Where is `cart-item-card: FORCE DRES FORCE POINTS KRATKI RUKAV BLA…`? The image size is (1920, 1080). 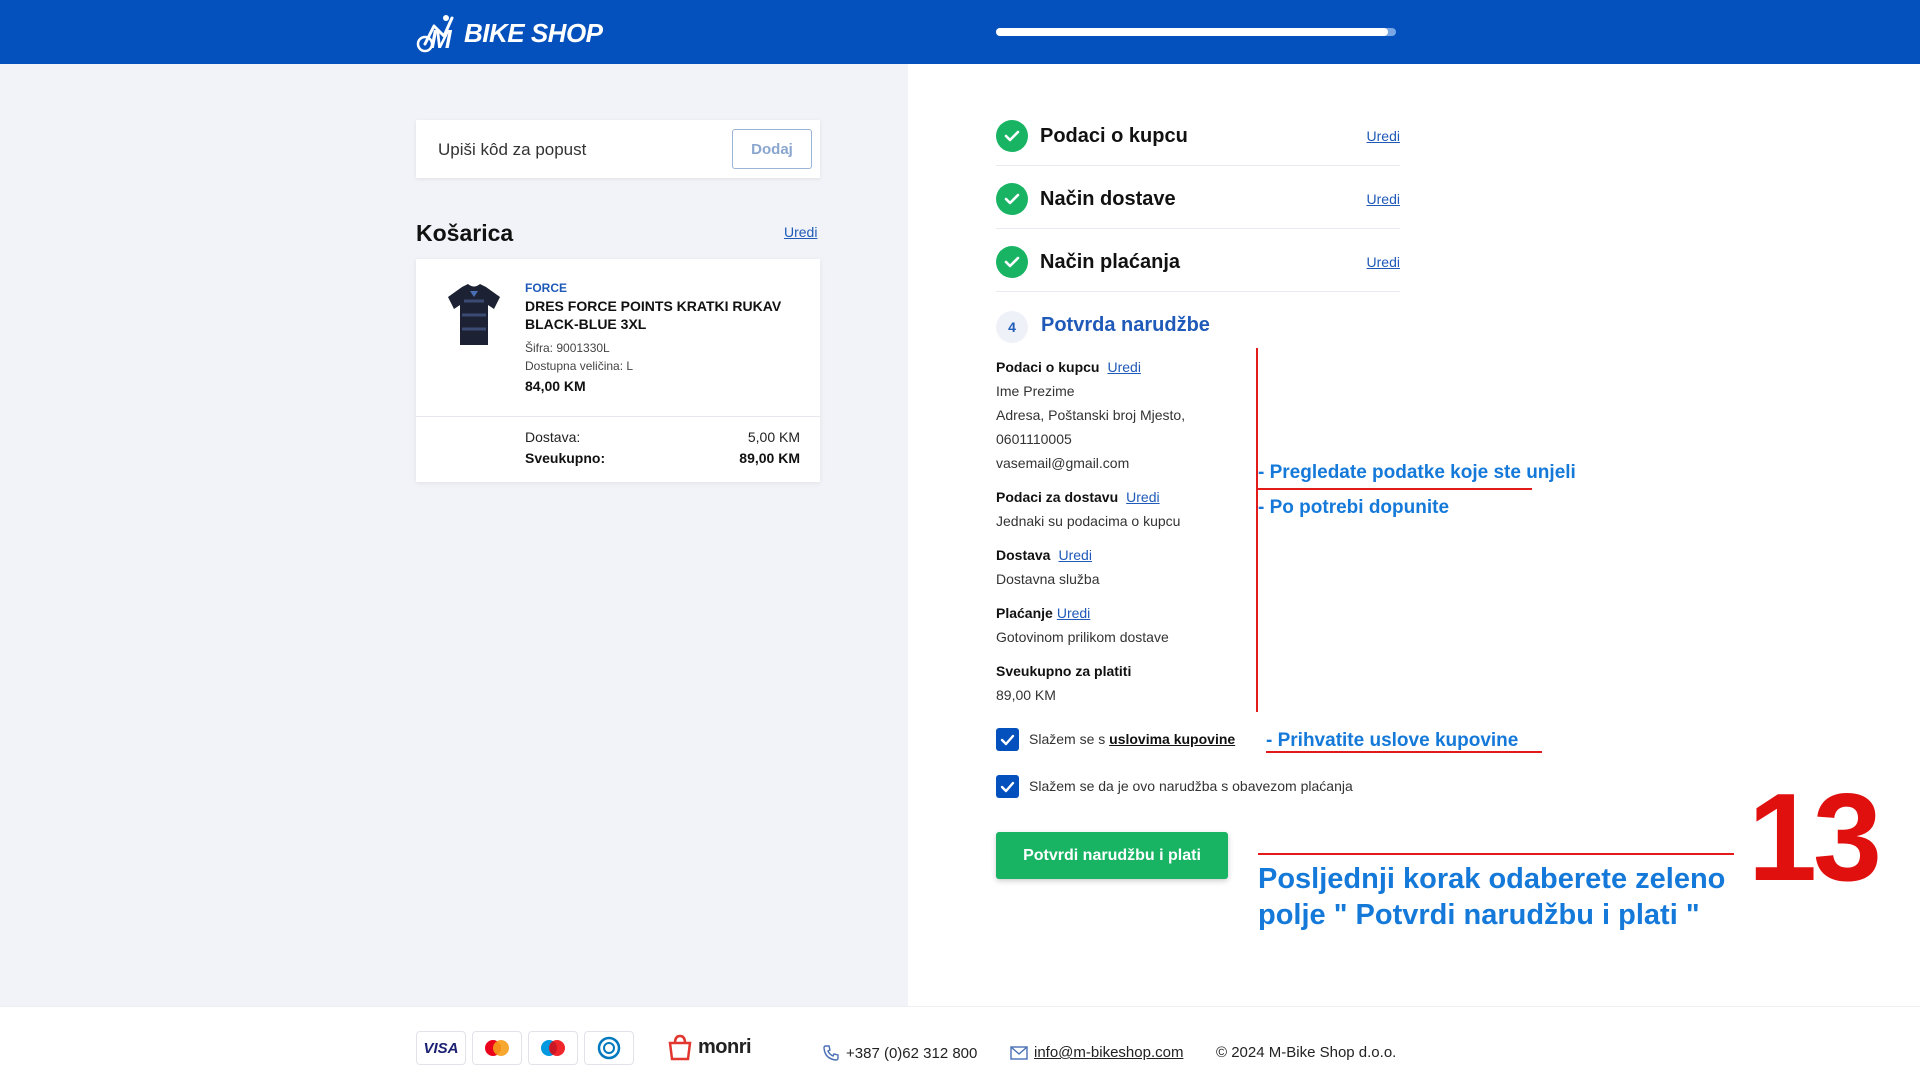 cart-item-card: FORCE DRES FORCE POINTS KRATKI RUKAV BLA… is located at coordinates (618, 370).